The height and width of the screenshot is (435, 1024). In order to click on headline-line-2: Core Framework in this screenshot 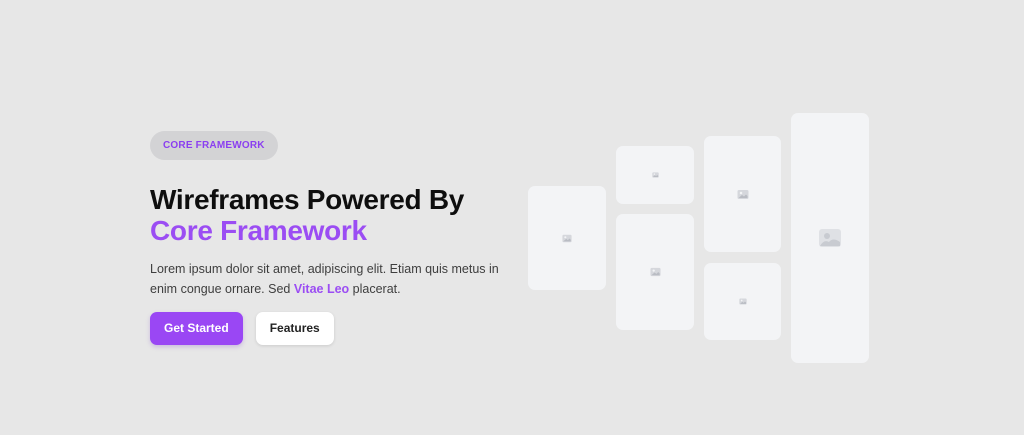, I will do `click(258, 230)`.